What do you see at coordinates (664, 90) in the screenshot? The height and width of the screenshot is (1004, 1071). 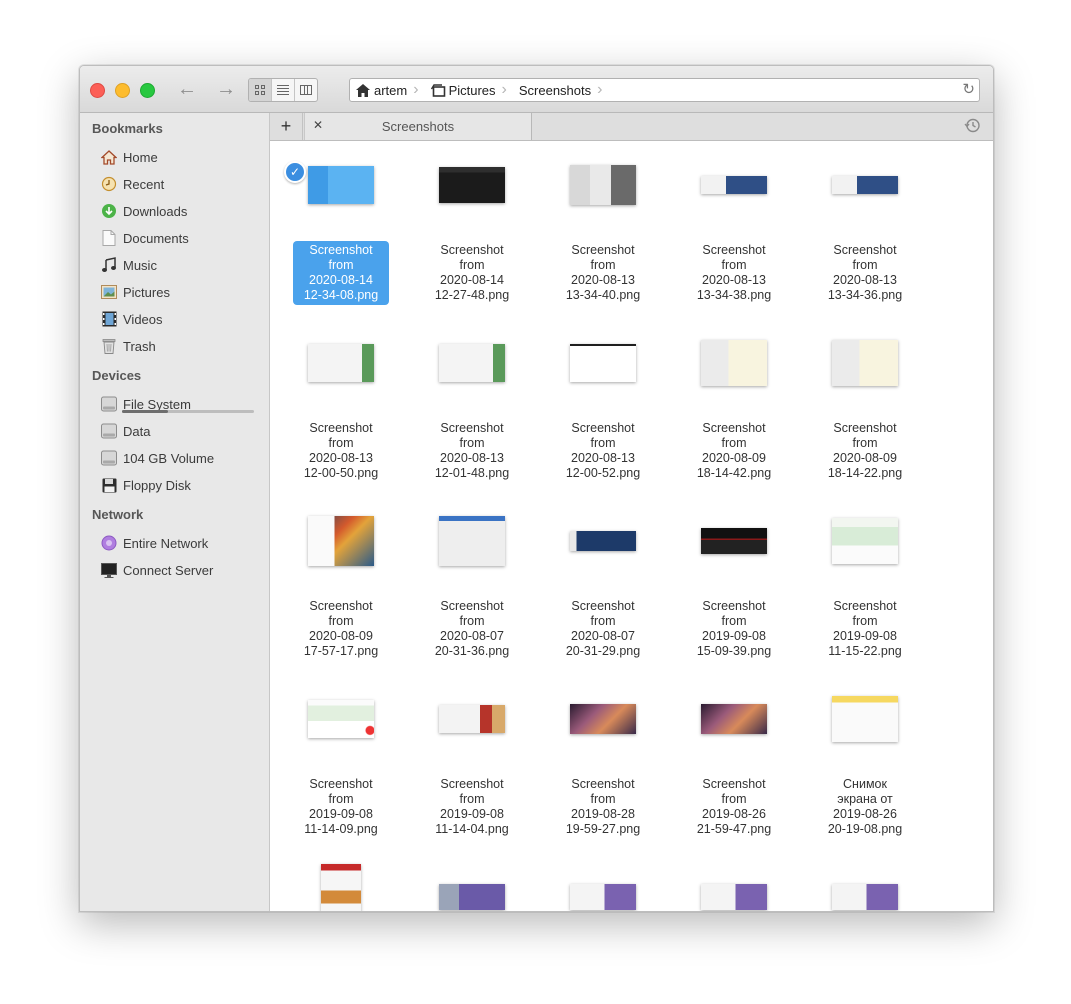 I see `path-bar: artem › Pictures › Screenshots › ↻` at bounding box center [664, 90].